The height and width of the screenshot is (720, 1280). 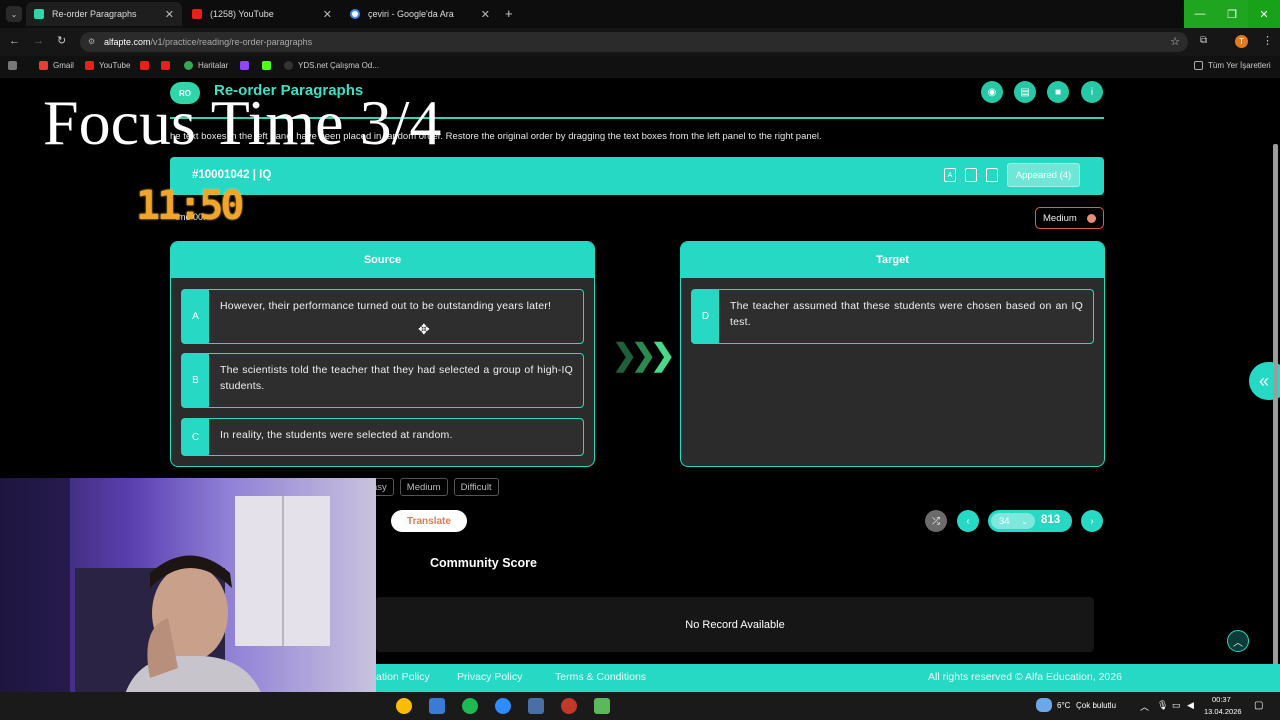 What do you see at coordinates (403, 677) in the screenshot?
I see `footer-link-policy: ation Policy` at bounding box center [403, 677].